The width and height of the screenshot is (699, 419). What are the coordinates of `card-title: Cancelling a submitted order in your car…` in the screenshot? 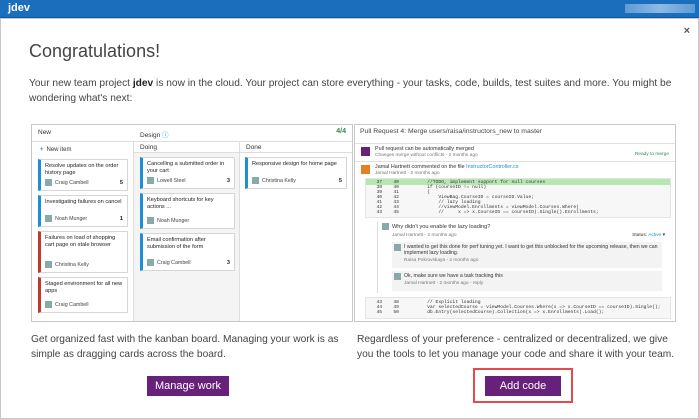 It's located at (186, 167).